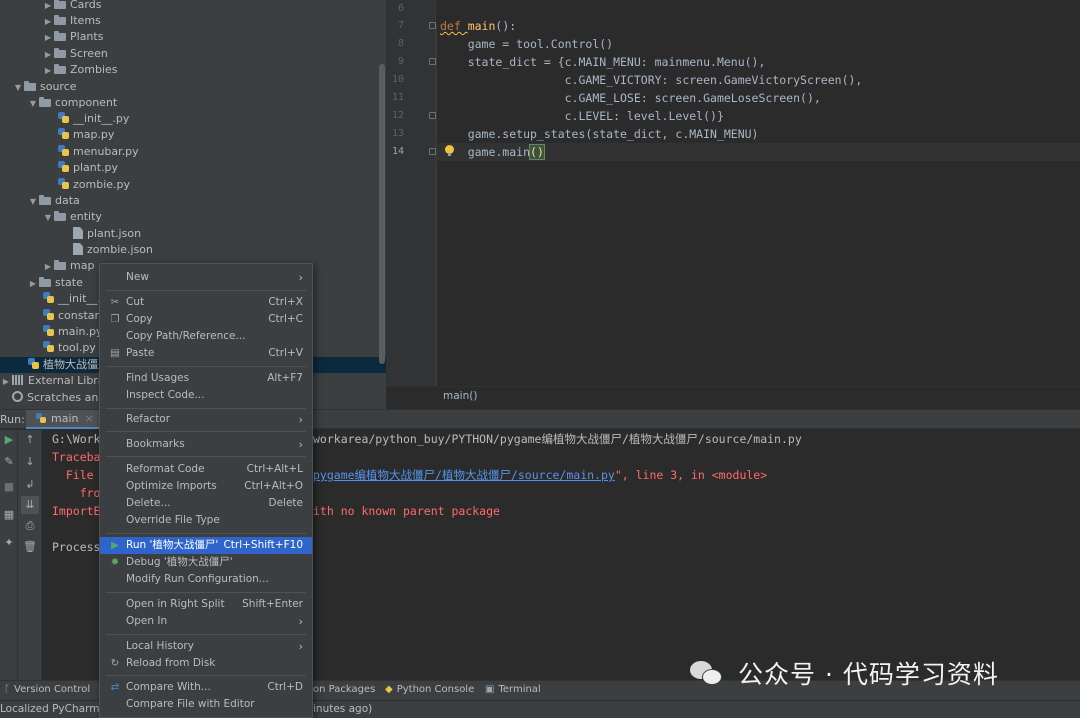 The image size is (1080, 718). I want to click on menu-item-override-file-type: Override File Type, so click(206, 520).